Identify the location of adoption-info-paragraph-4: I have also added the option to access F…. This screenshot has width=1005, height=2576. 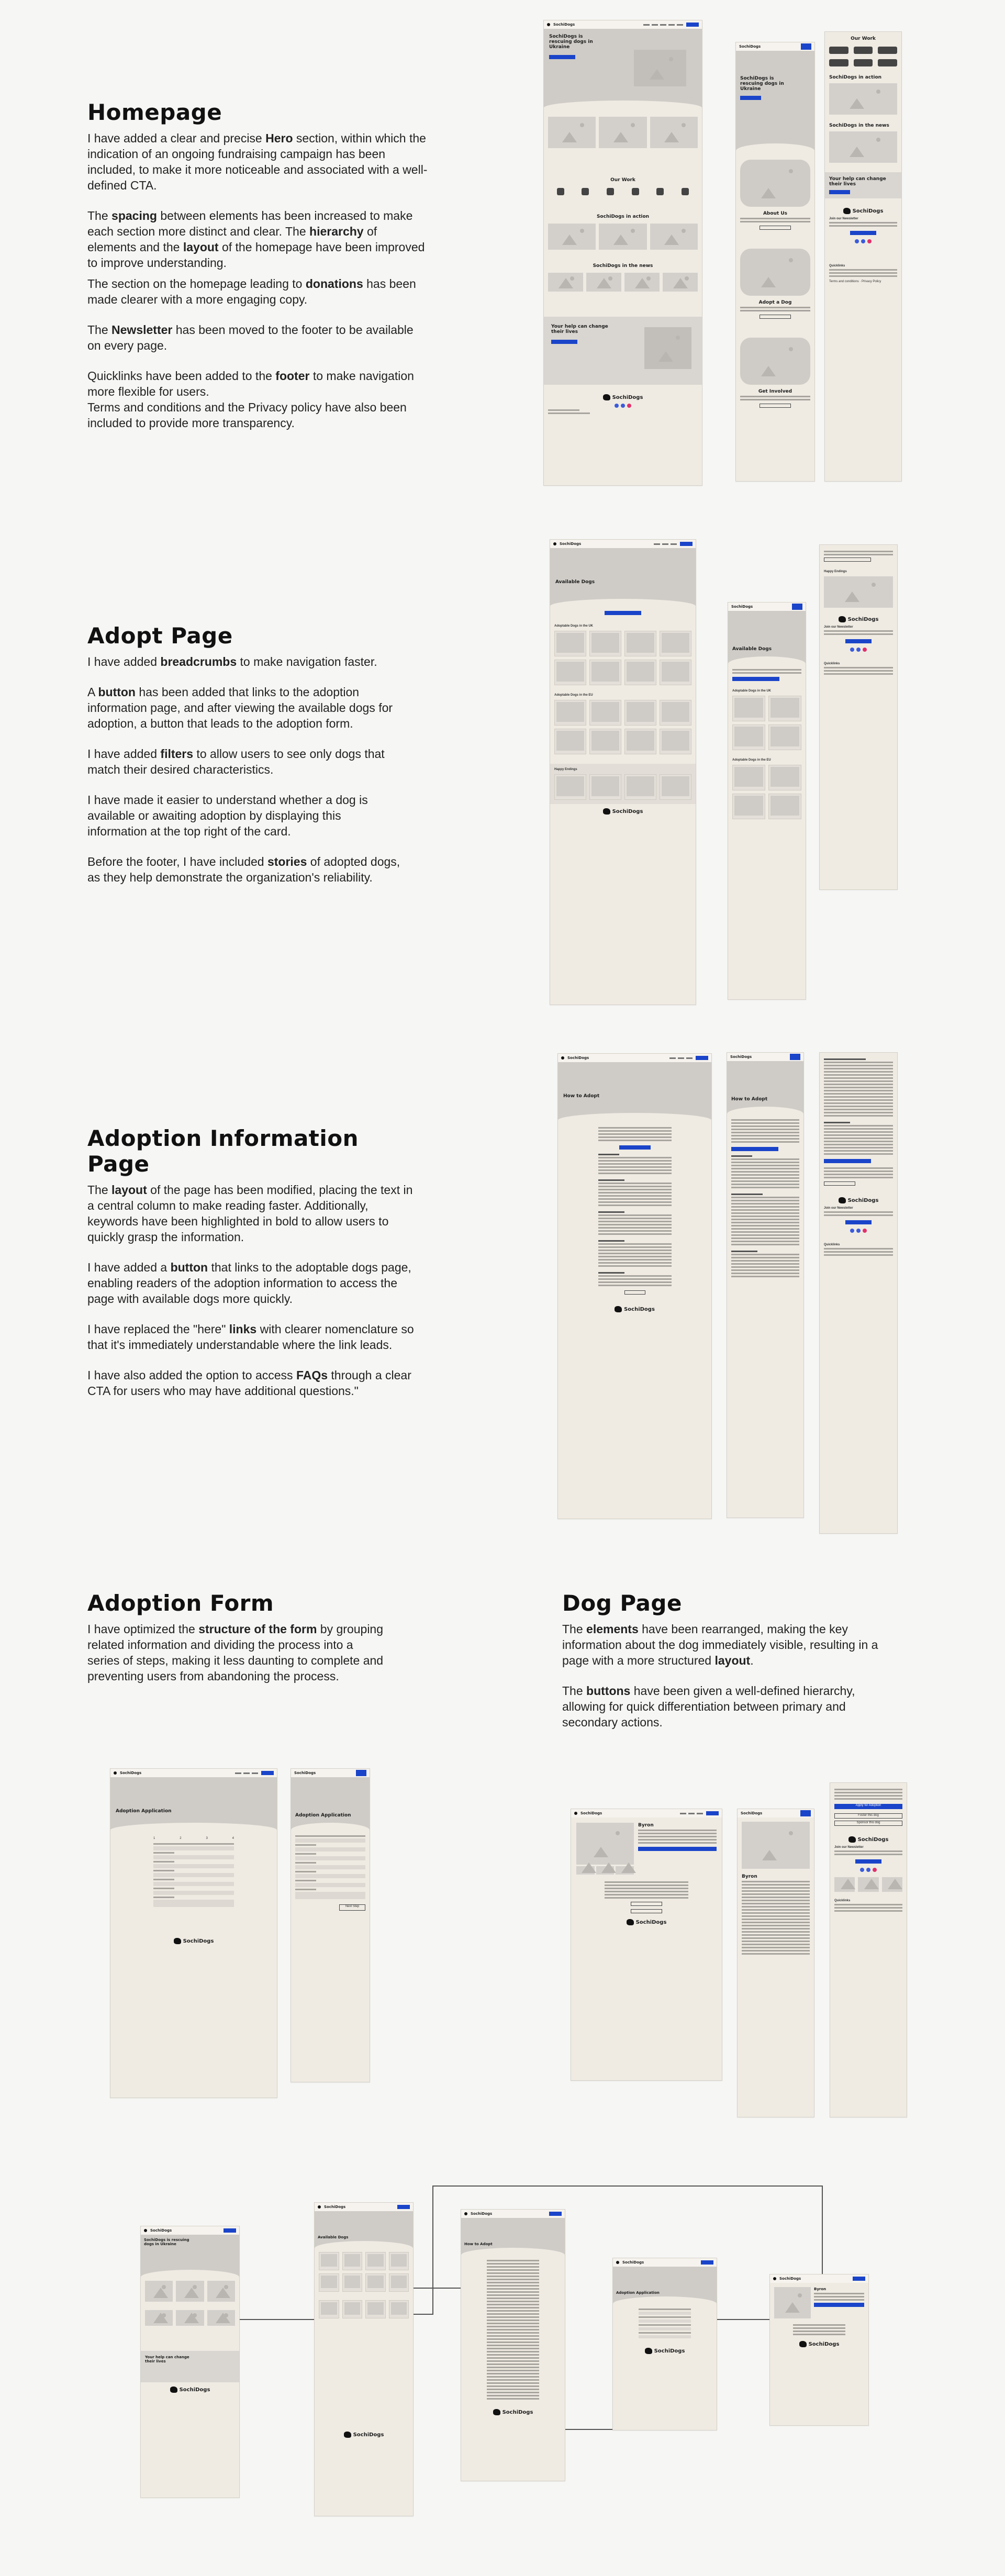
(249, 1383).